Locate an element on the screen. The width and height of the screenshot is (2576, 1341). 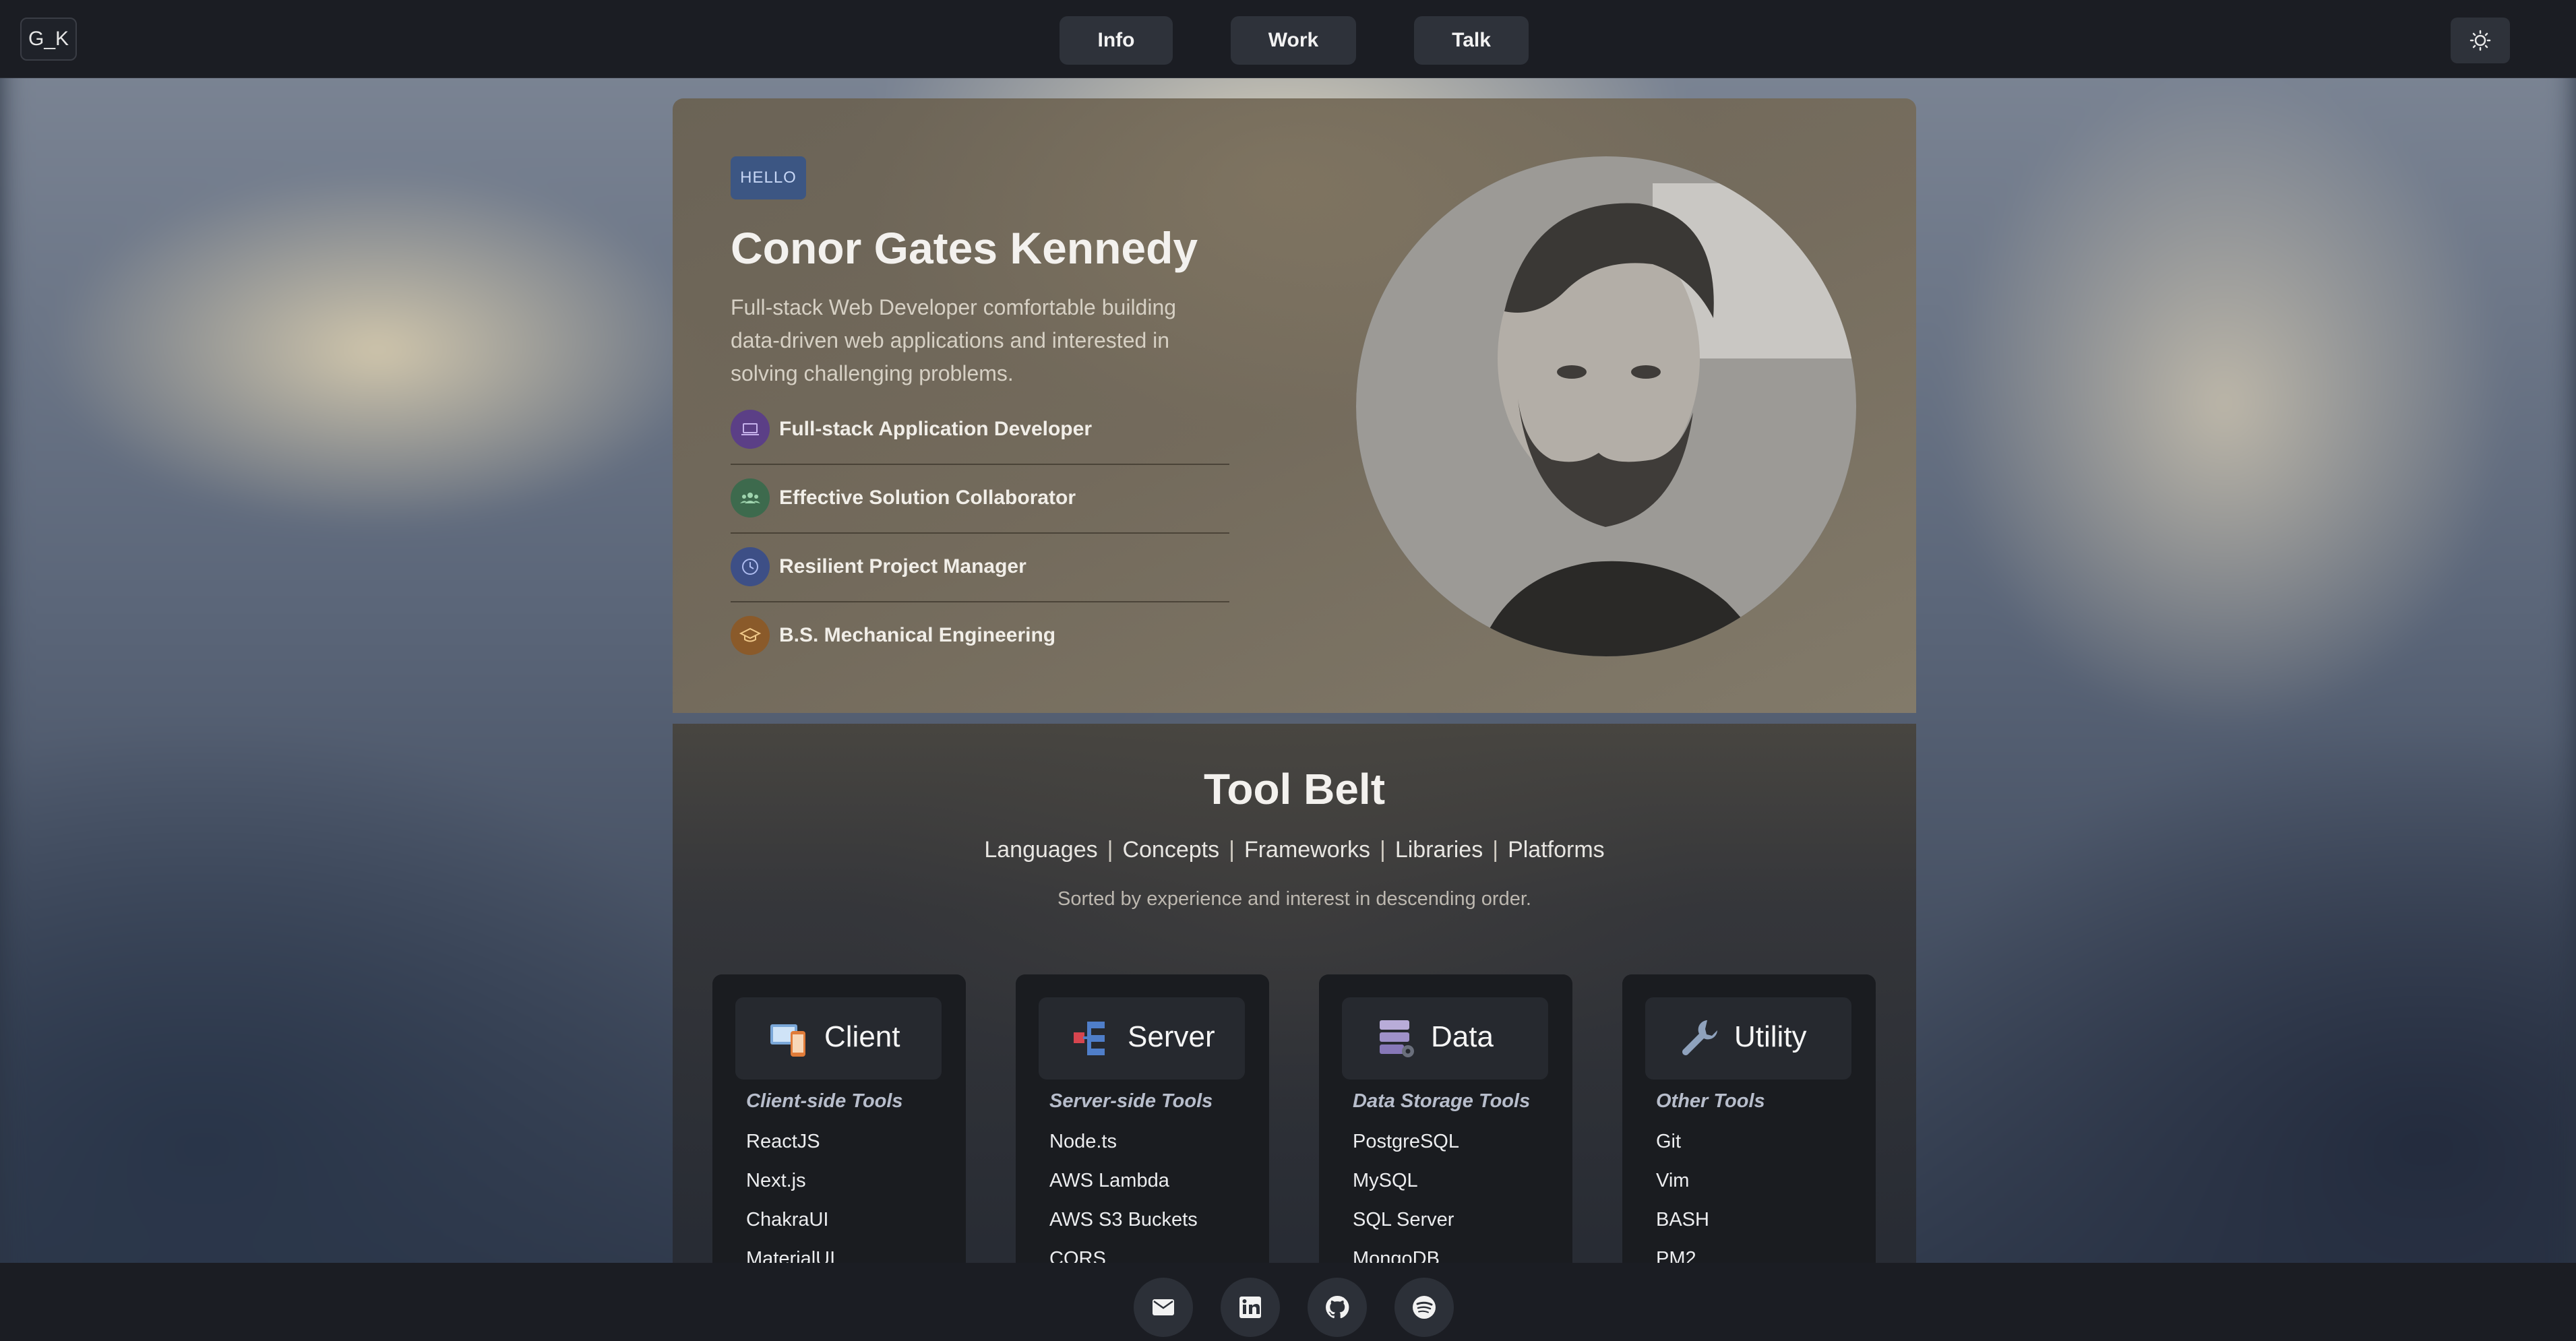
tool-belt-title: Tool Belt is located at coordinates (1295, 789).